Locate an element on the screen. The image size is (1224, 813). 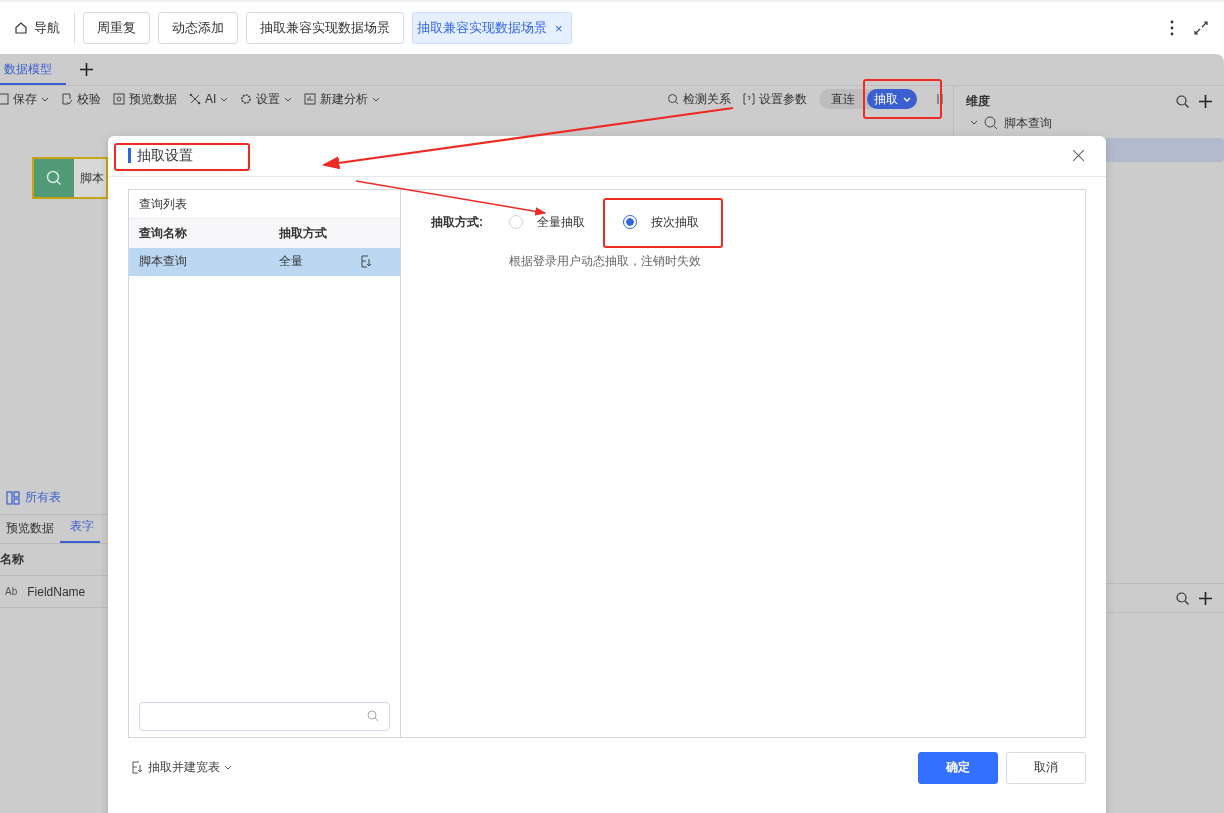
more-icon is located at coordinates (1172, 28).